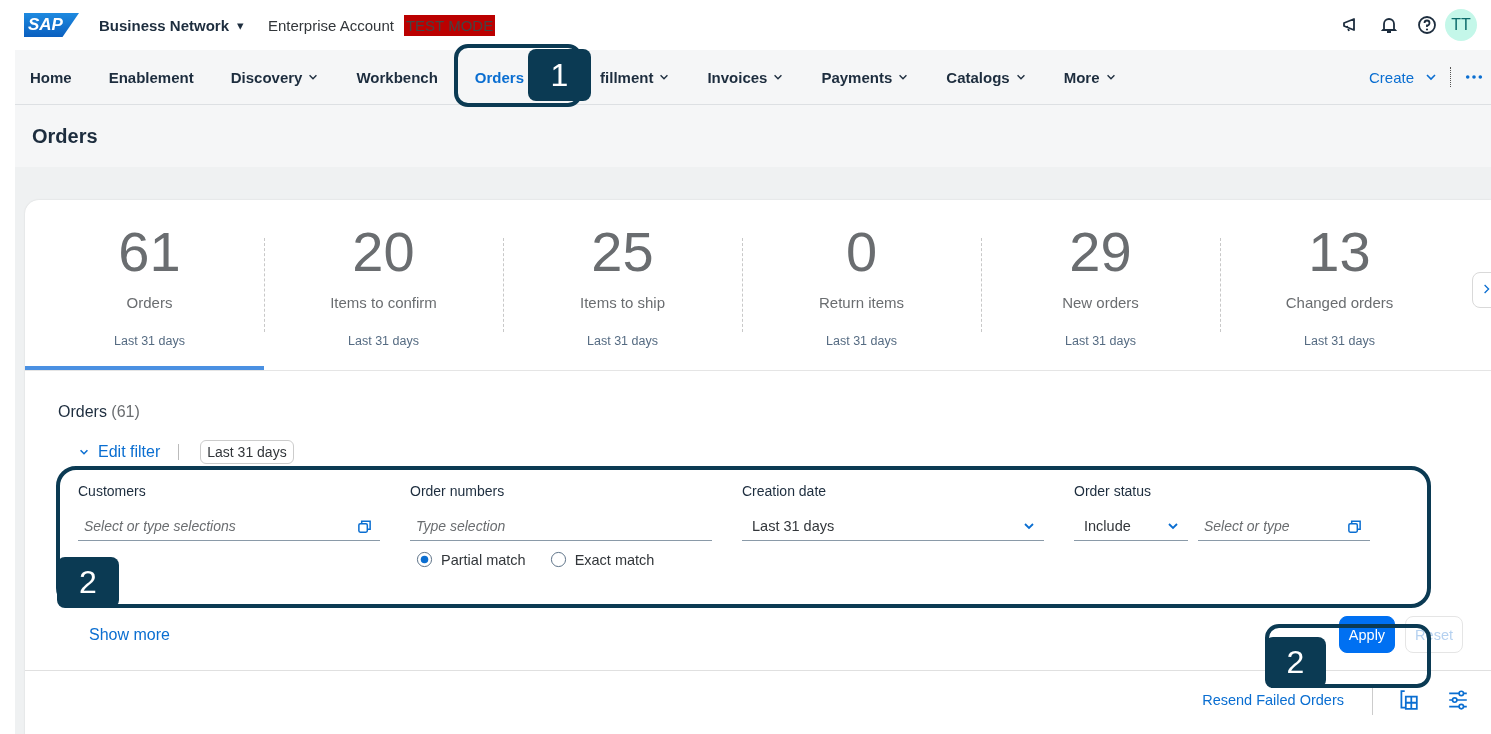  I want to click on select-field: Last 31 days, so click(893, 526).